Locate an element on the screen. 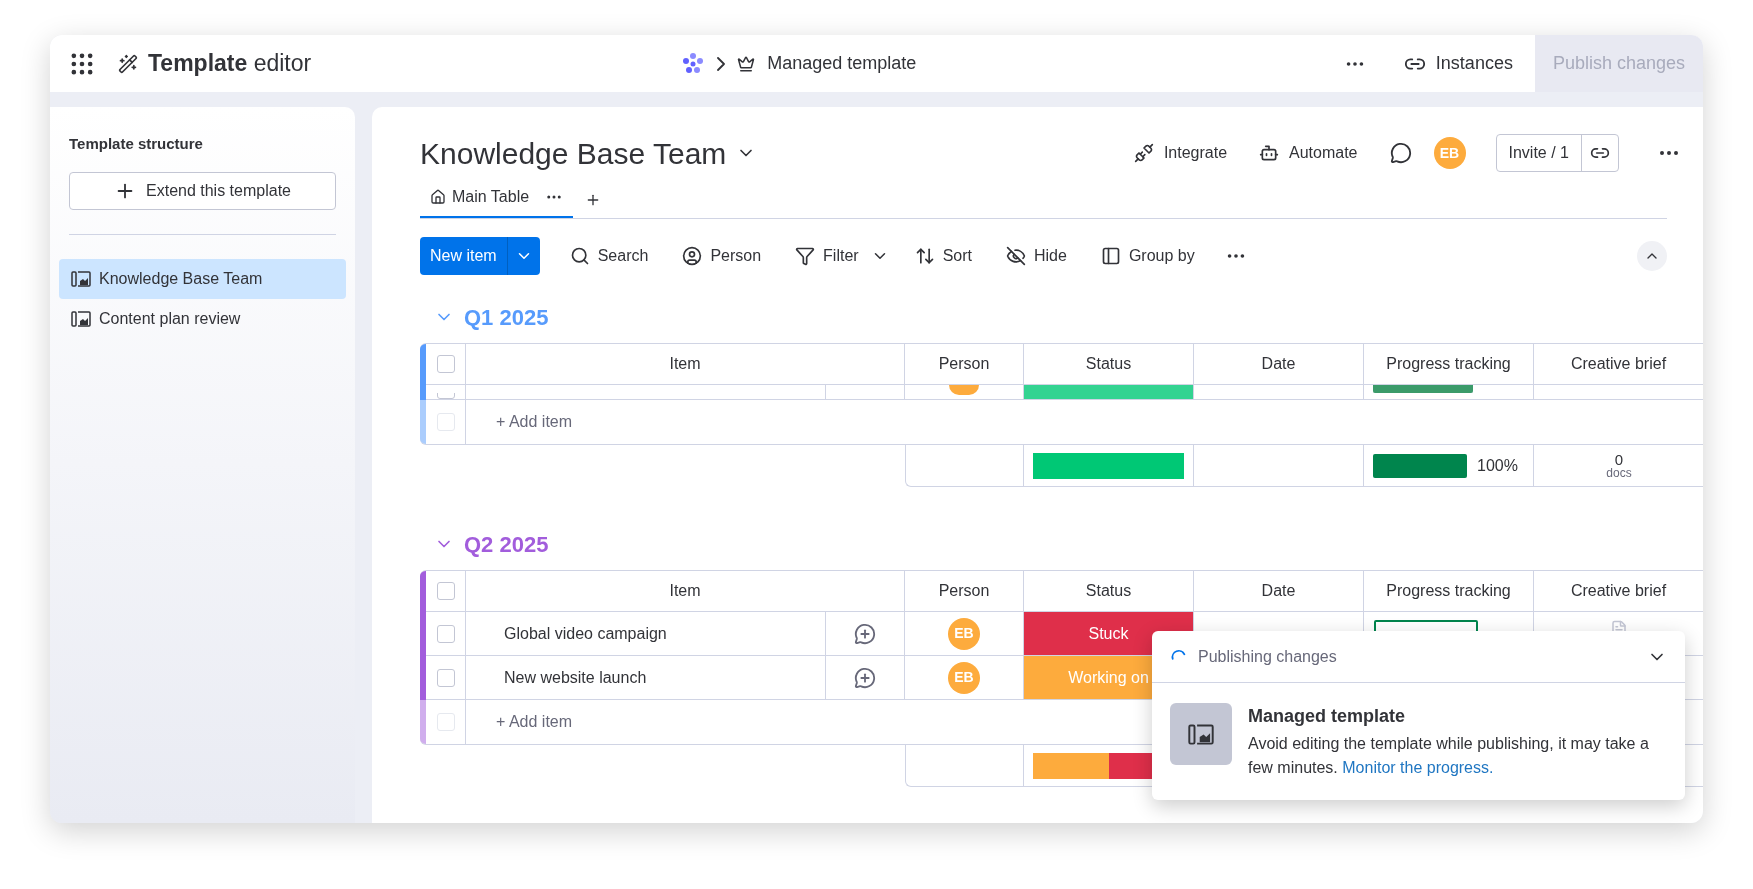 The image size is (1753, 889). chat-icon is located at coordinates (1400, 153).